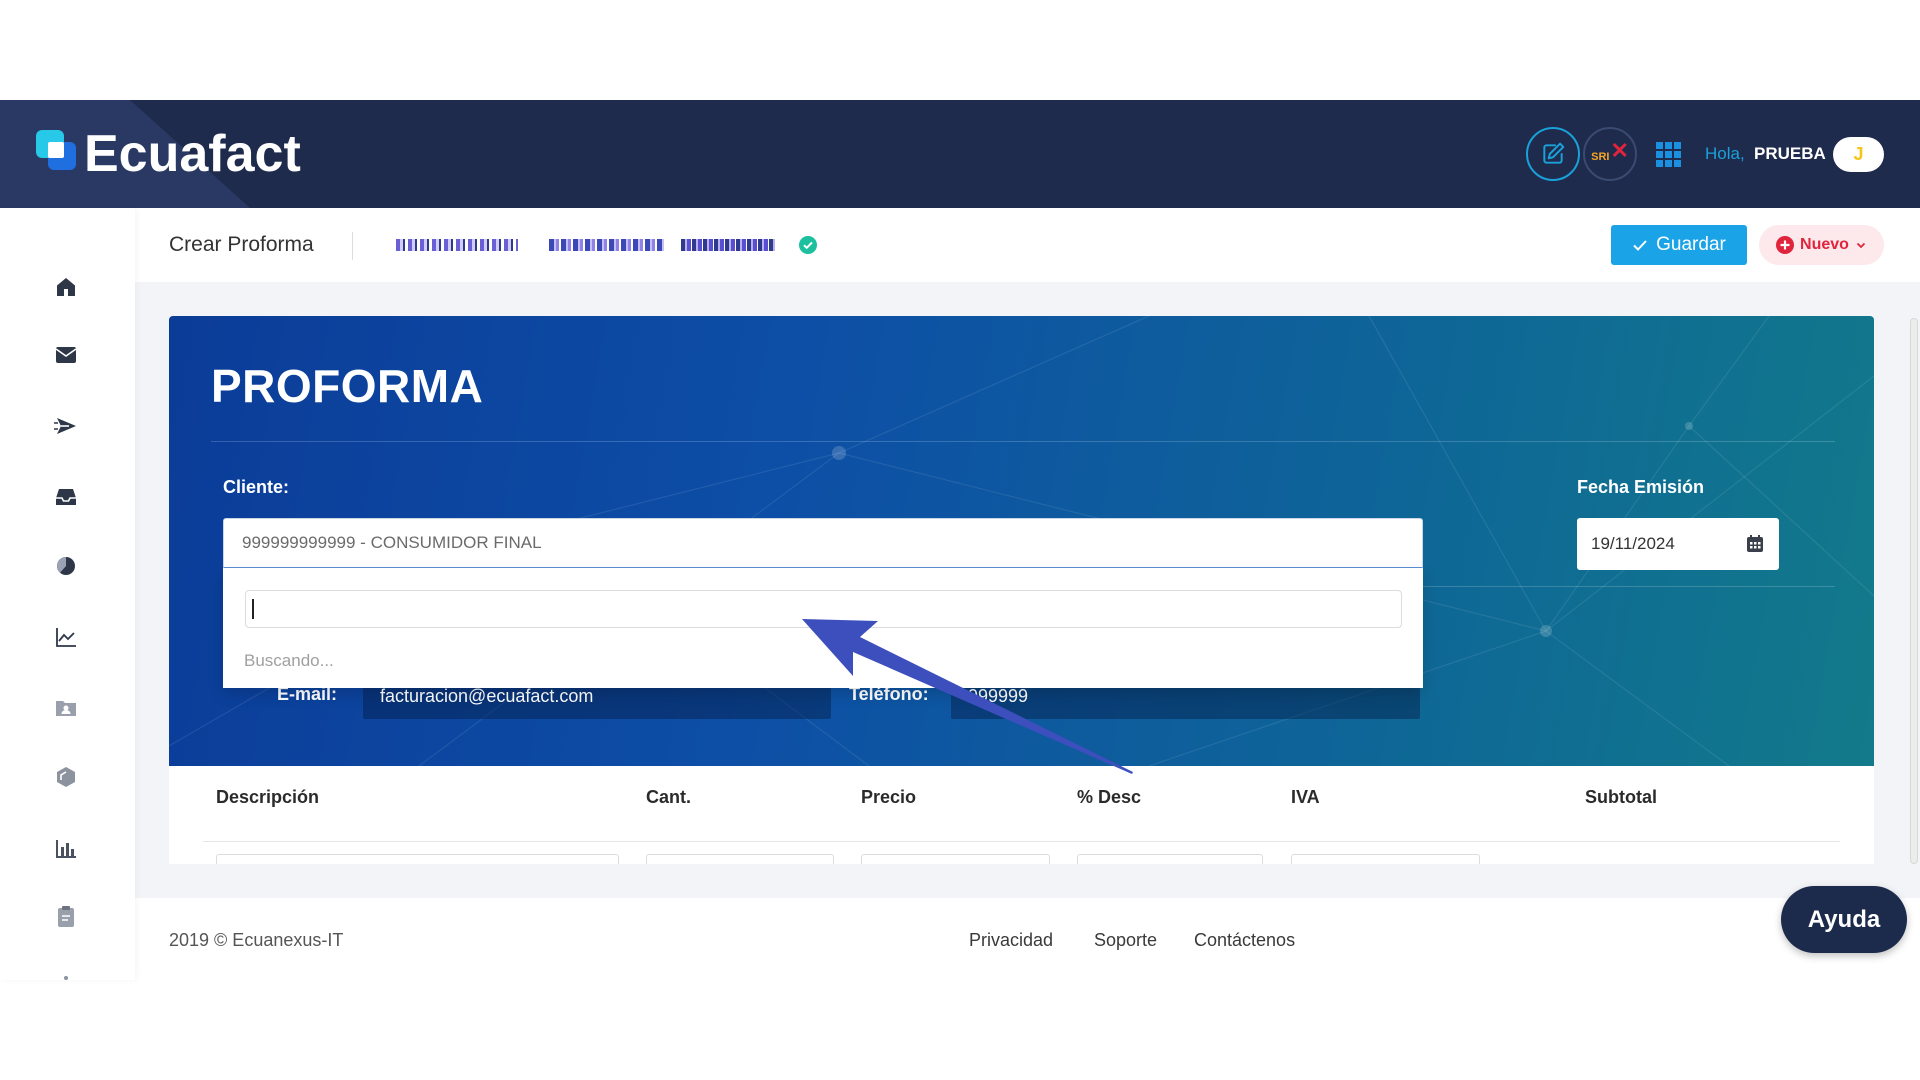 Image resolution: width=1920 pixels, height=1080 pixels. I want to click on client-select: 999999999999 - CONSUMIDOR FINAL, so click(823, 543).